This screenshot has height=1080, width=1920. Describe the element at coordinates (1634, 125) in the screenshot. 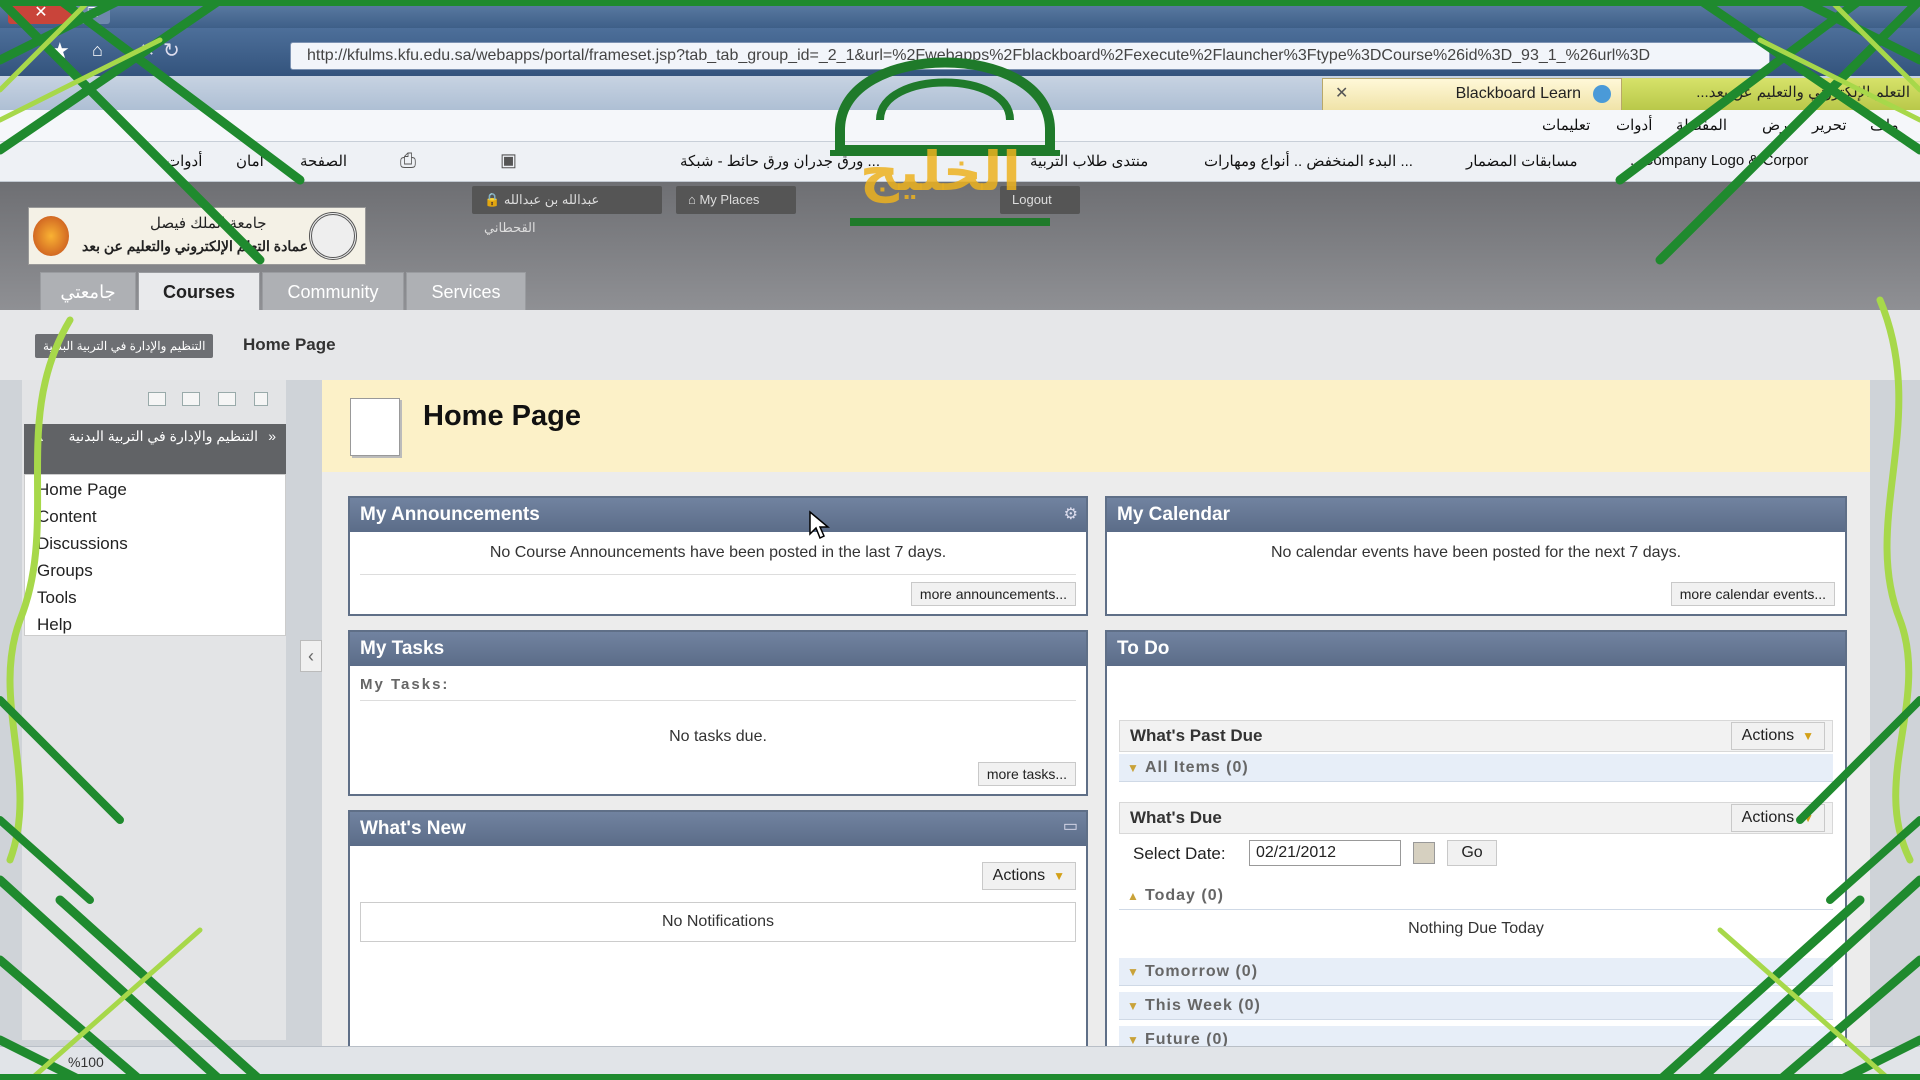

I see `menu-tools: أدوات` at that location.